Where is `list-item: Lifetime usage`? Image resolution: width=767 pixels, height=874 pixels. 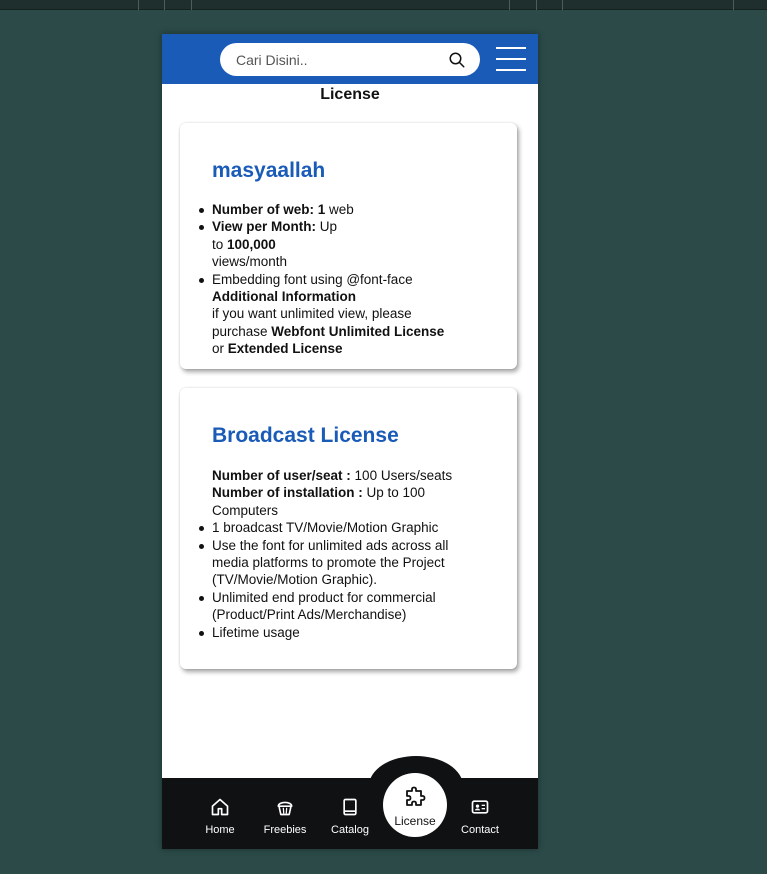
list-item: Lifetime usage is located at coordinates (340, 632).